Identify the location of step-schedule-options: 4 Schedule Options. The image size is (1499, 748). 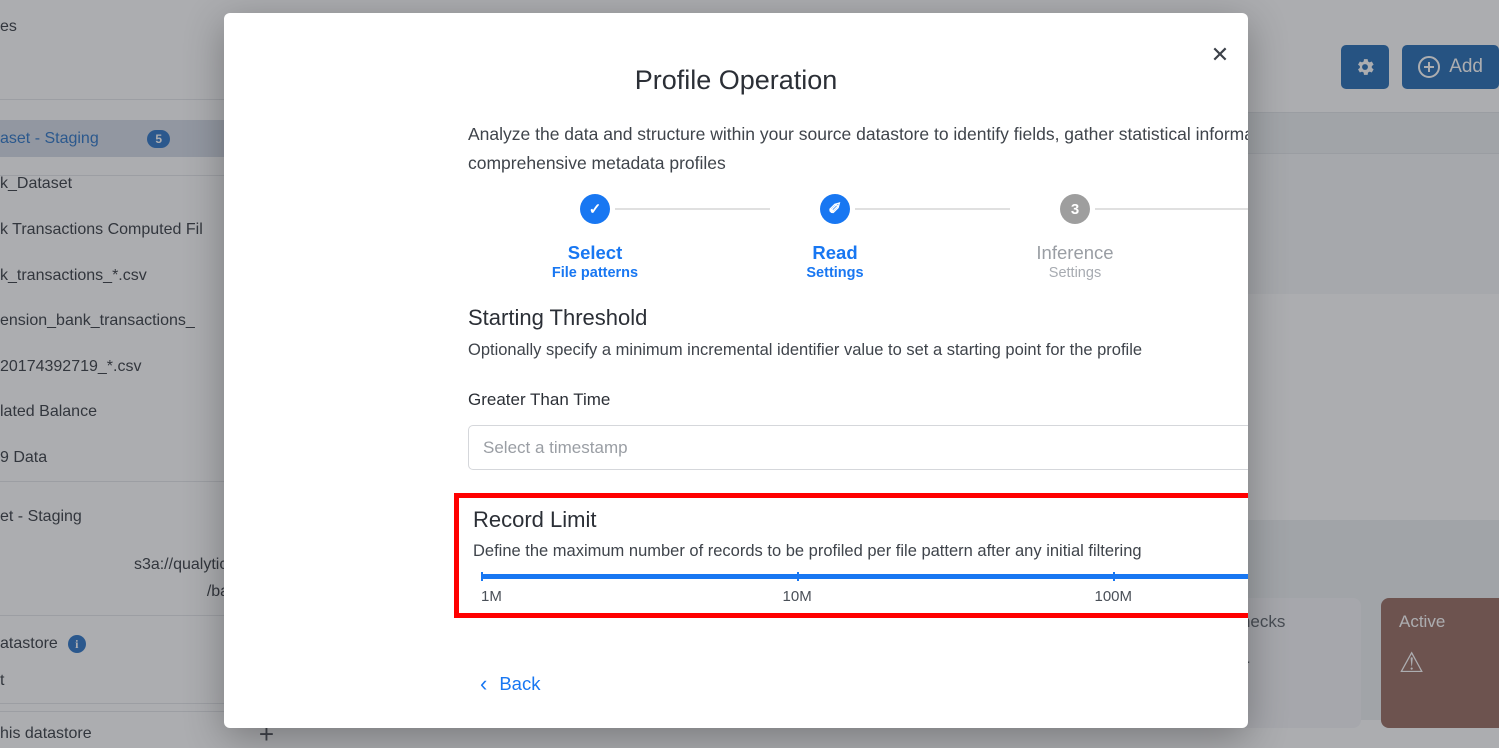
(1236, 238).